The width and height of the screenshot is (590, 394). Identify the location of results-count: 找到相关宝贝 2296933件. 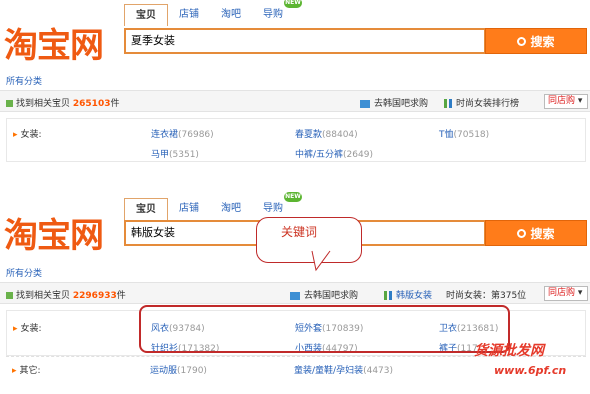
(66, 294).